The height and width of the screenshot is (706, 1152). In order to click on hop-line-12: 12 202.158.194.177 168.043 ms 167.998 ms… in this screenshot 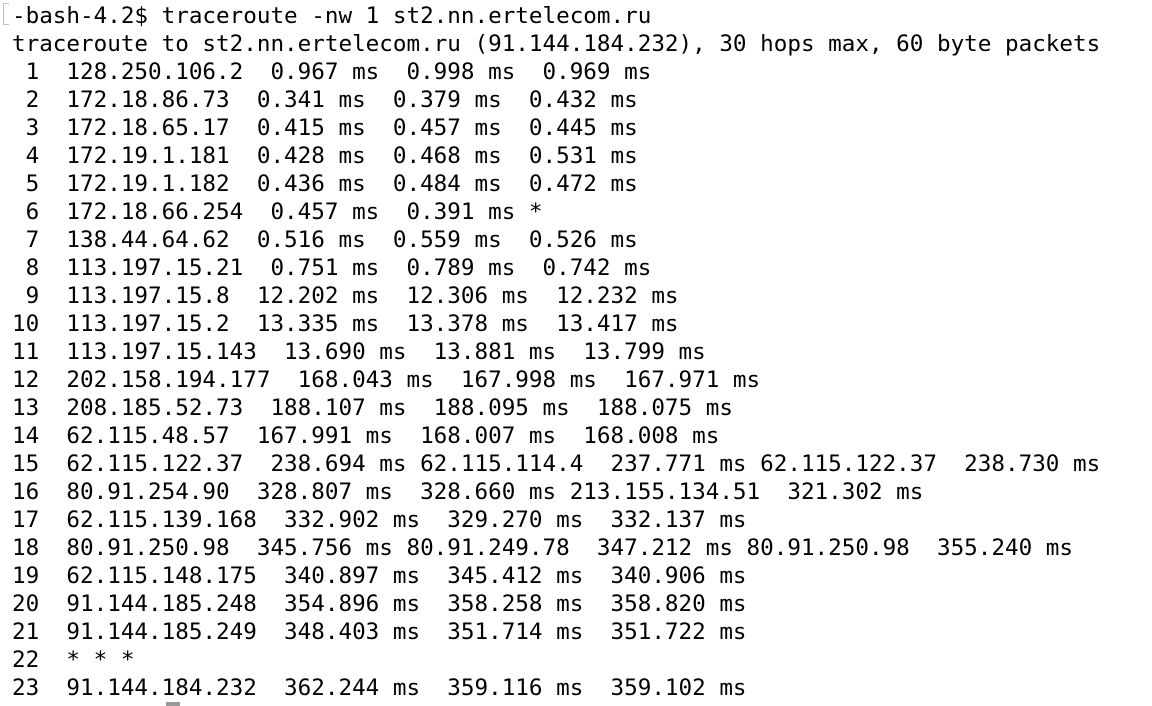, I will do `click(386, 380)`.